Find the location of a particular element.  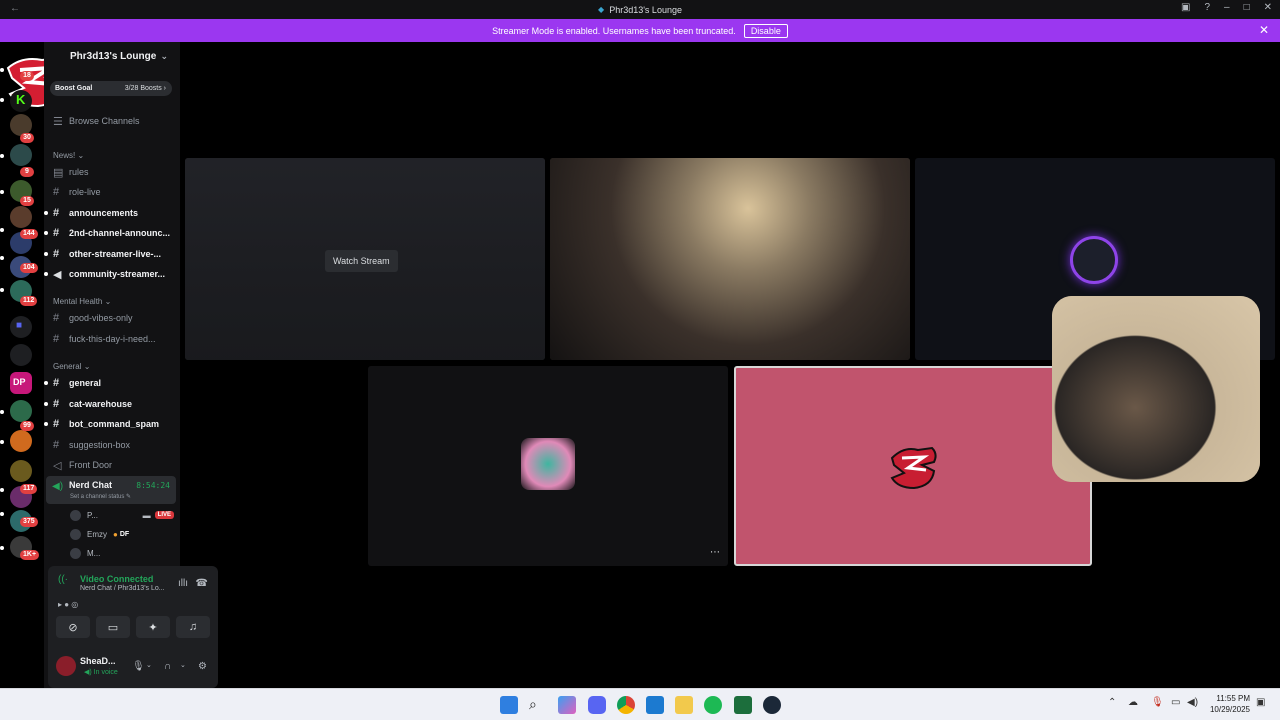

channel-rules: ▤ rules is located at coordinates (112, 172).